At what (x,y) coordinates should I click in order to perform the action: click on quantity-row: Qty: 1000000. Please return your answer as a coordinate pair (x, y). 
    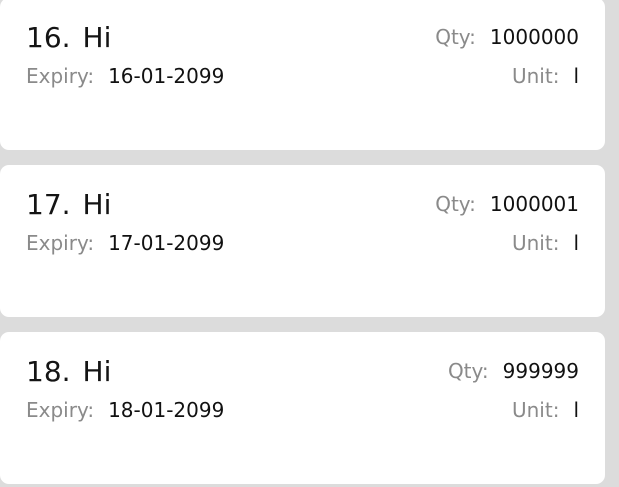
    Looking at the image, I should click on (507, 37).